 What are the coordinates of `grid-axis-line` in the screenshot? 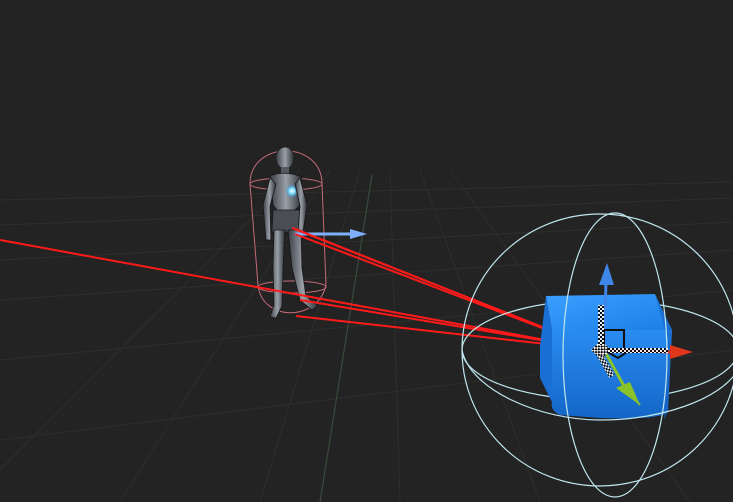 It's located at (346, 338).